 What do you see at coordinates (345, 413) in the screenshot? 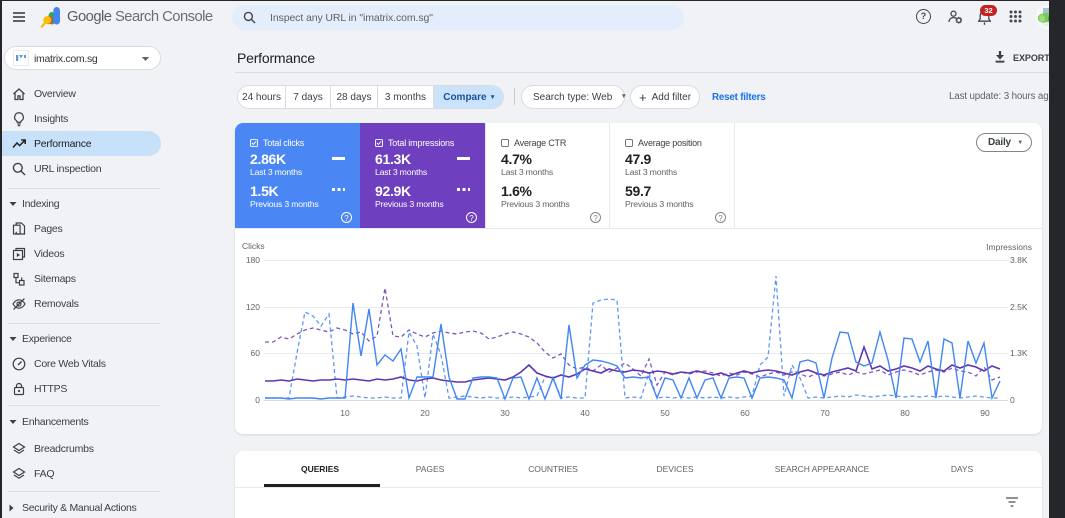
I see `svg-text: 10` at bounding box center [345, 413].